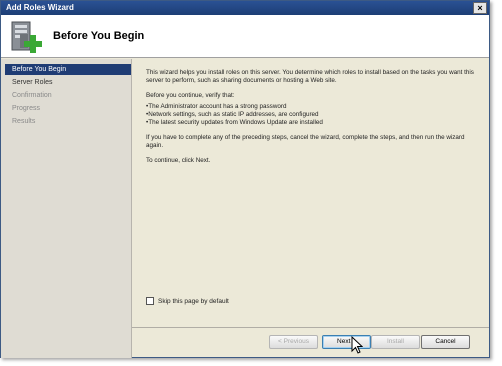 This screenshot has width=502, height=366. Describe the element at coordinates (40, 7) in the screenshot. I see `window-title: Add Roles Wizard` at that location.